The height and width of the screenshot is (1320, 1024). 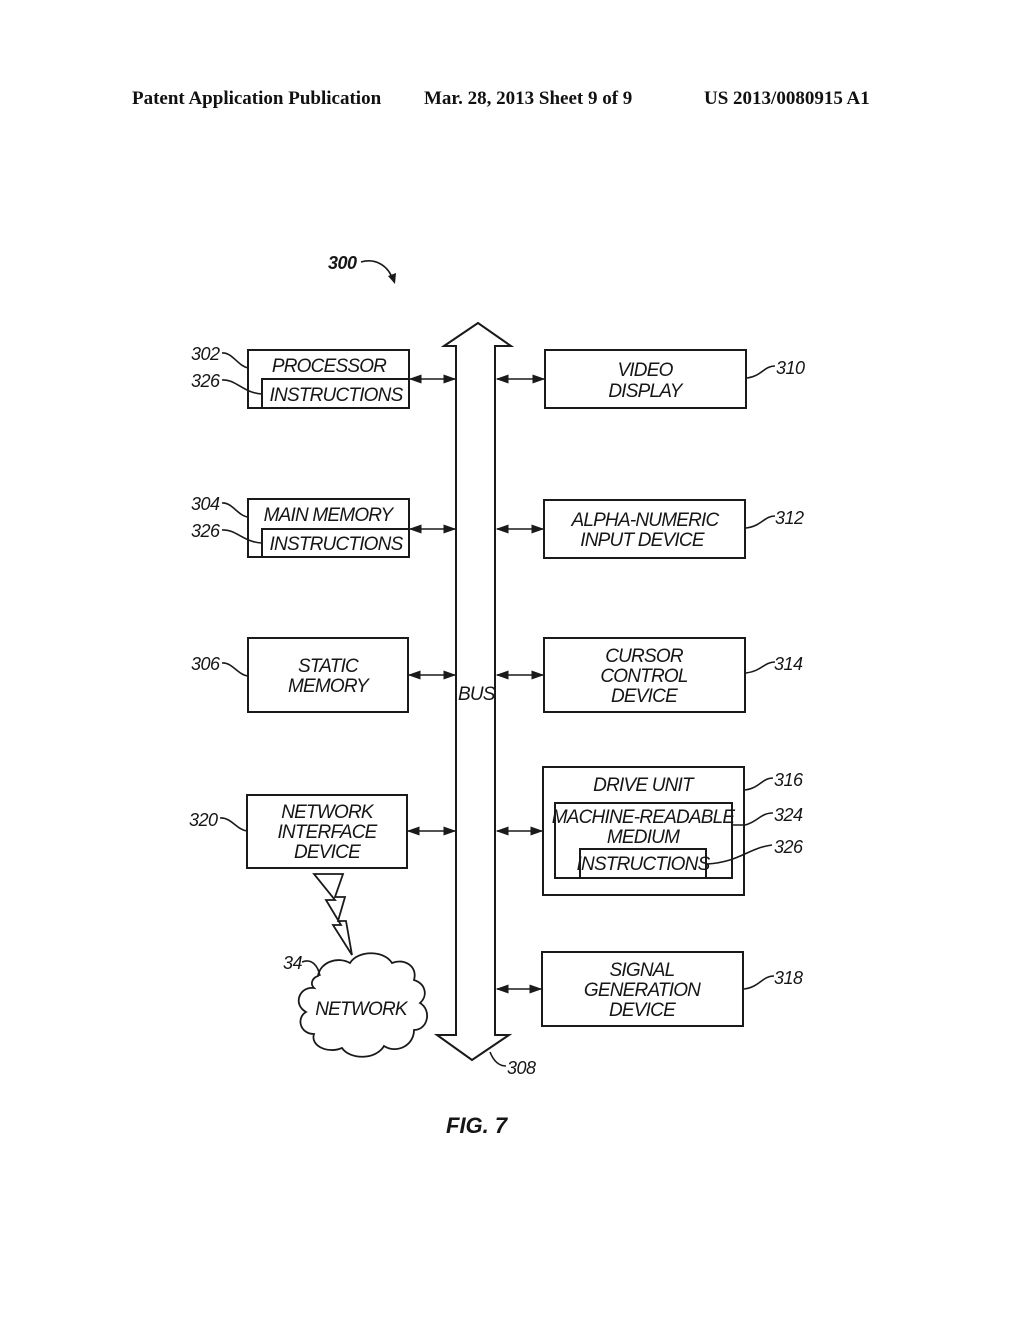 What do you see at coordinates (644, 785) in the screenshot?
I see `drive-unit-label: DRIVE UNIT` at bounding box center [644, 785].